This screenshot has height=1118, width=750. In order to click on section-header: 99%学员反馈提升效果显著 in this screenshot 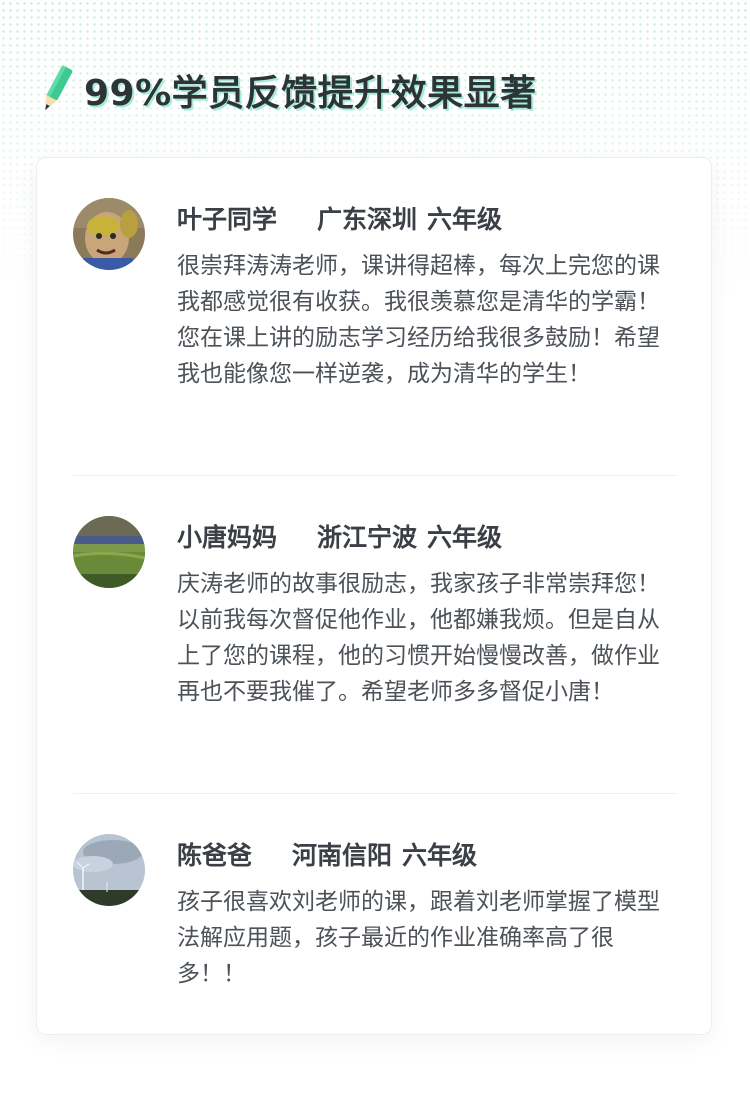, I will do `click(287, 90)`.